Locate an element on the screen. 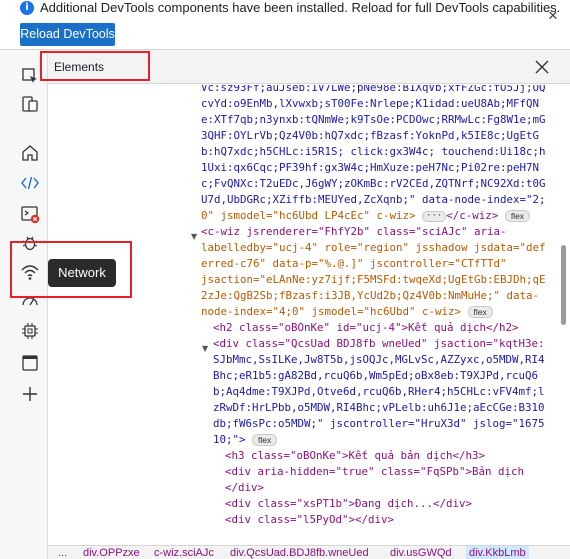 The width and height of the screenshot is (570, 559). info-icon: i is located at coordinates (27, 8).